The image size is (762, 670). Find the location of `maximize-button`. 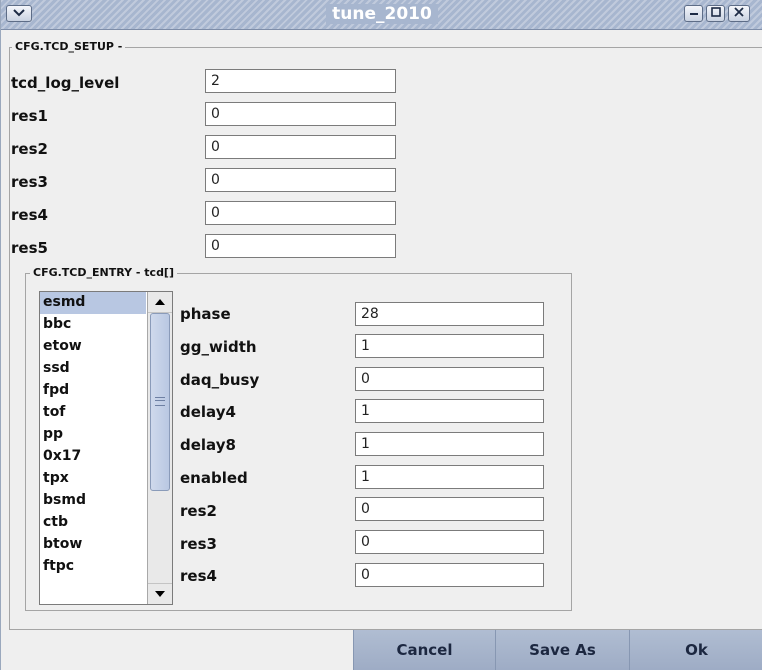

maximize-button is located at coordinates (715, 13).